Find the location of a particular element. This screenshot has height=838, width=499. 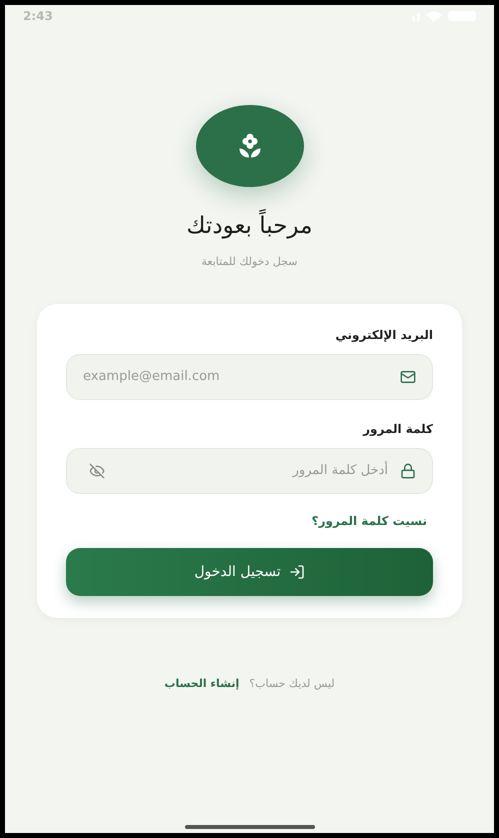

field-label: كلمة المرور is located at coordinates (397, 429).